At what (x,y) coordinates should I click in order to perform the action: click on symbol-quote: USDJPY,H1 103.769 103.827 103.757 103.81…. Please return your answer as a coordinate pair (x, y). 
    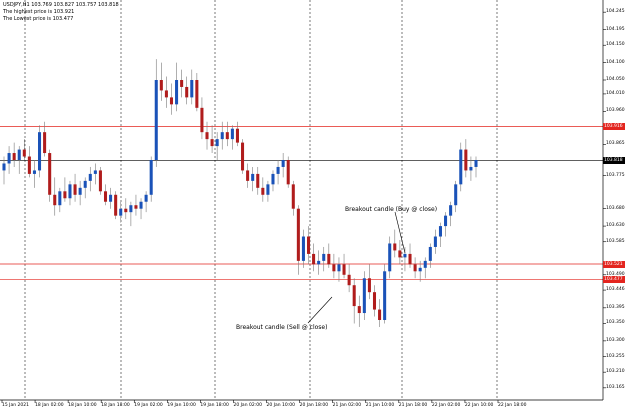
    Looking at the image, I should click on (61, 5).